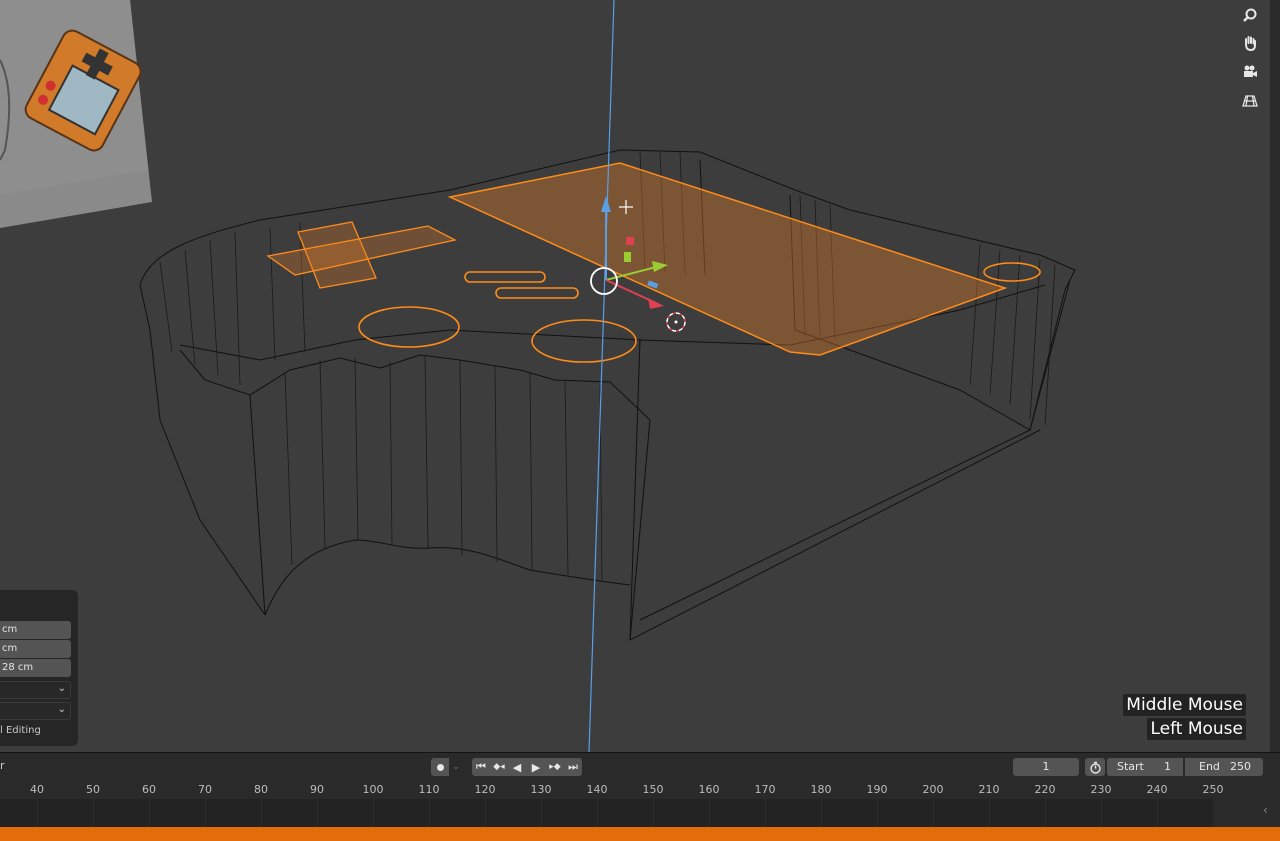 This screenshot has height=841, width=1280. Describe the element at coordinates (676, 322) in the screenshot. I see `3d-cursor` at that location.